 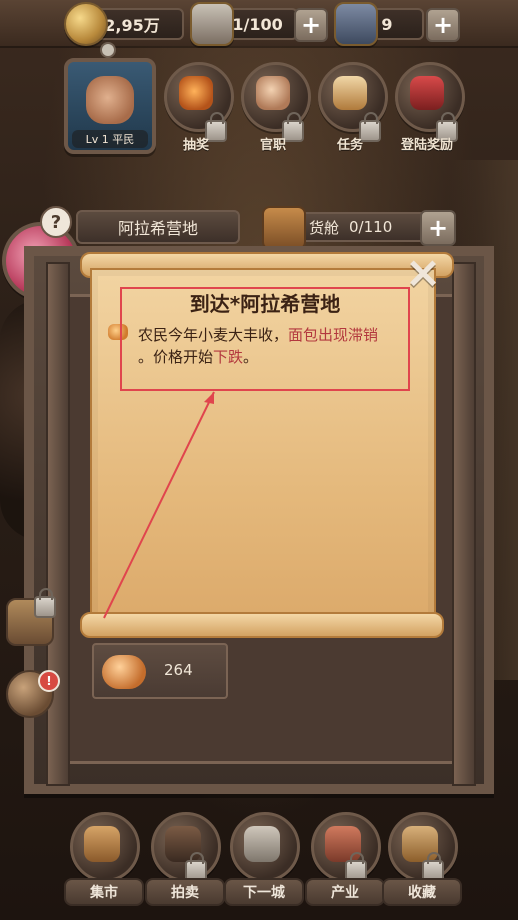 I want to click on notification-badge: !, so click(x=49, y=681).